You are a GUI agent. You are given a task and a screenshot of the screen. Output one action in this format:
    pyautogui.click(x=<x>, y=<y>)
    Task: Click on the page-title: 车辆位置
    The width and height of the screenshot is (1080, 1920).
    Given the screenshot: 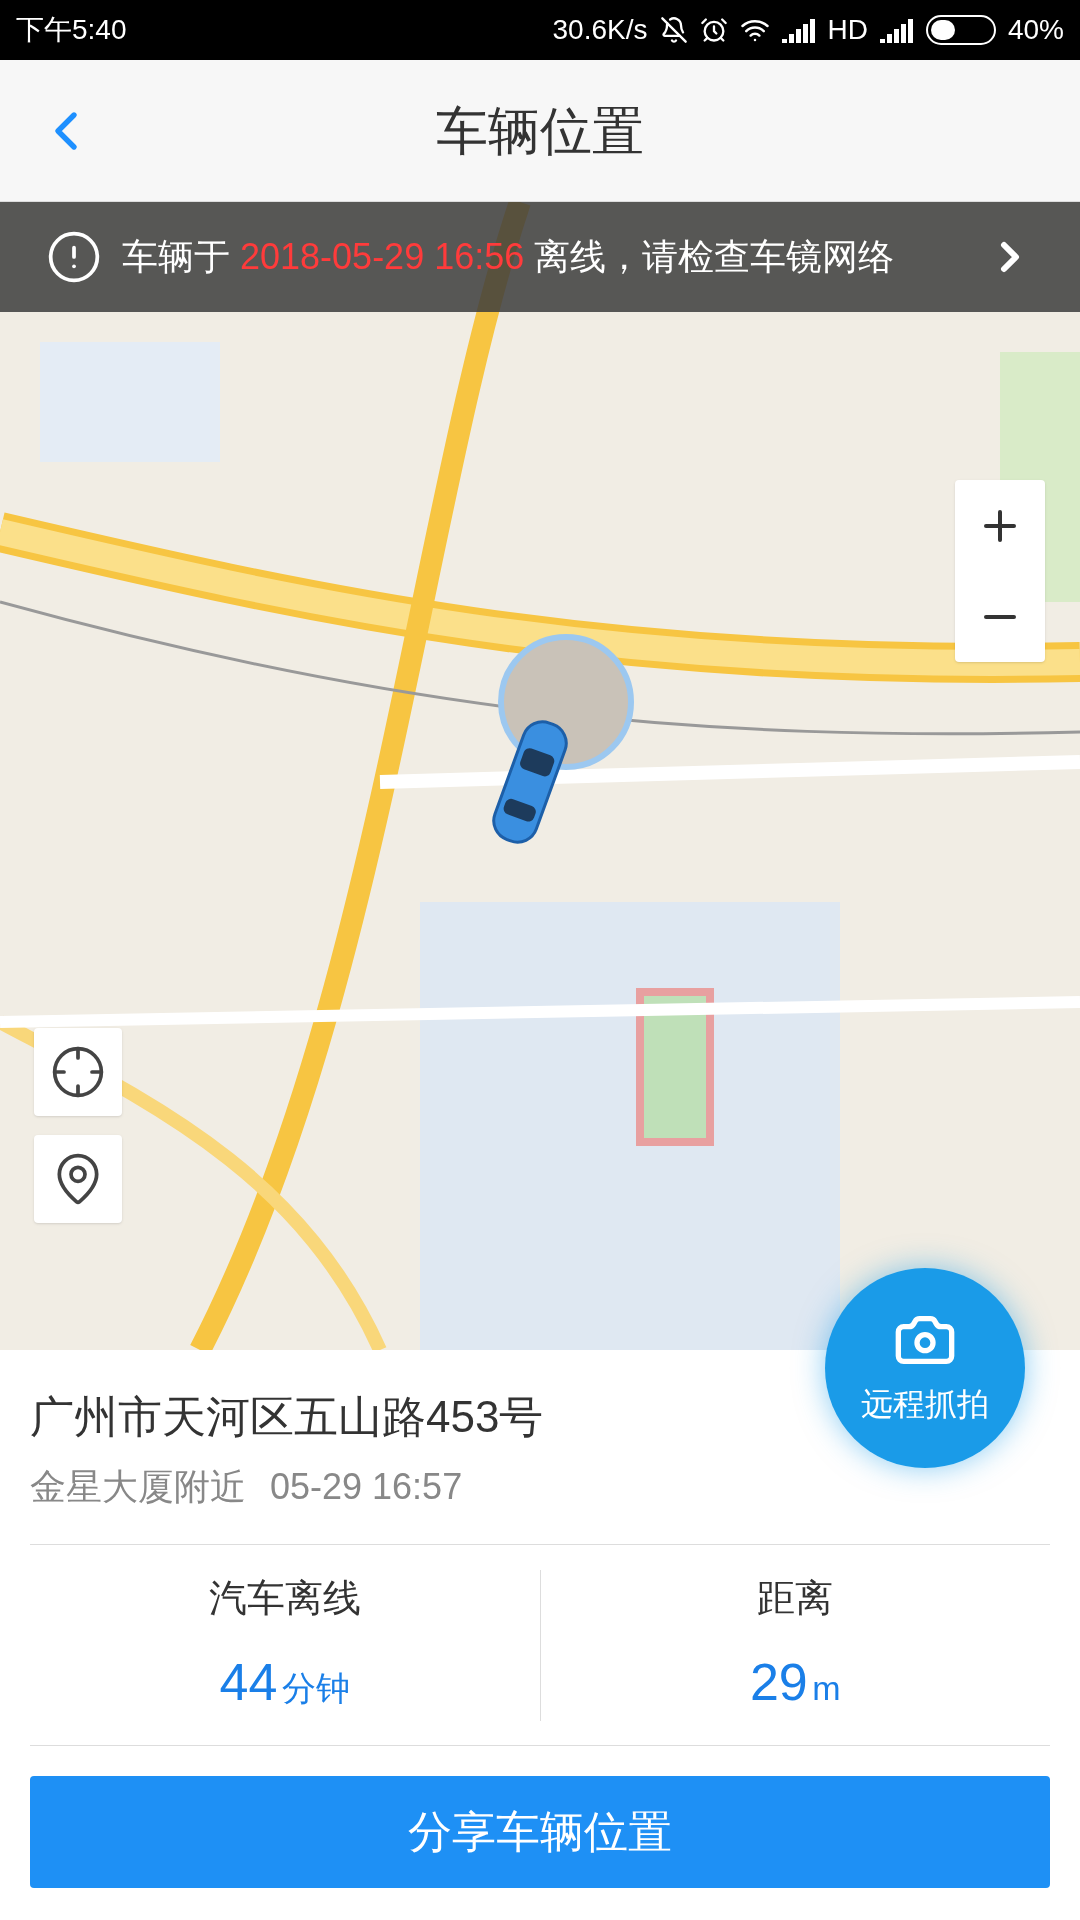 What is the action you would take?
    pyautogui.click(x=540, y=131)
    